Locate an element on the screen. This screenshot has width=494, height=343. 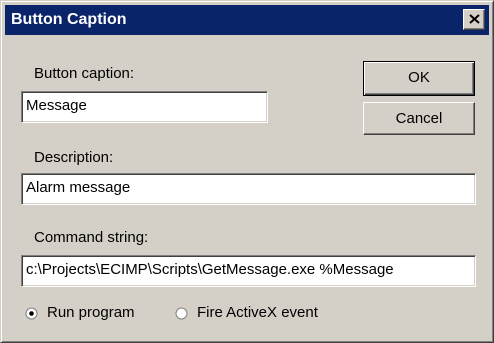
command-string-label: Command string: is located at coordinates (91, 237).